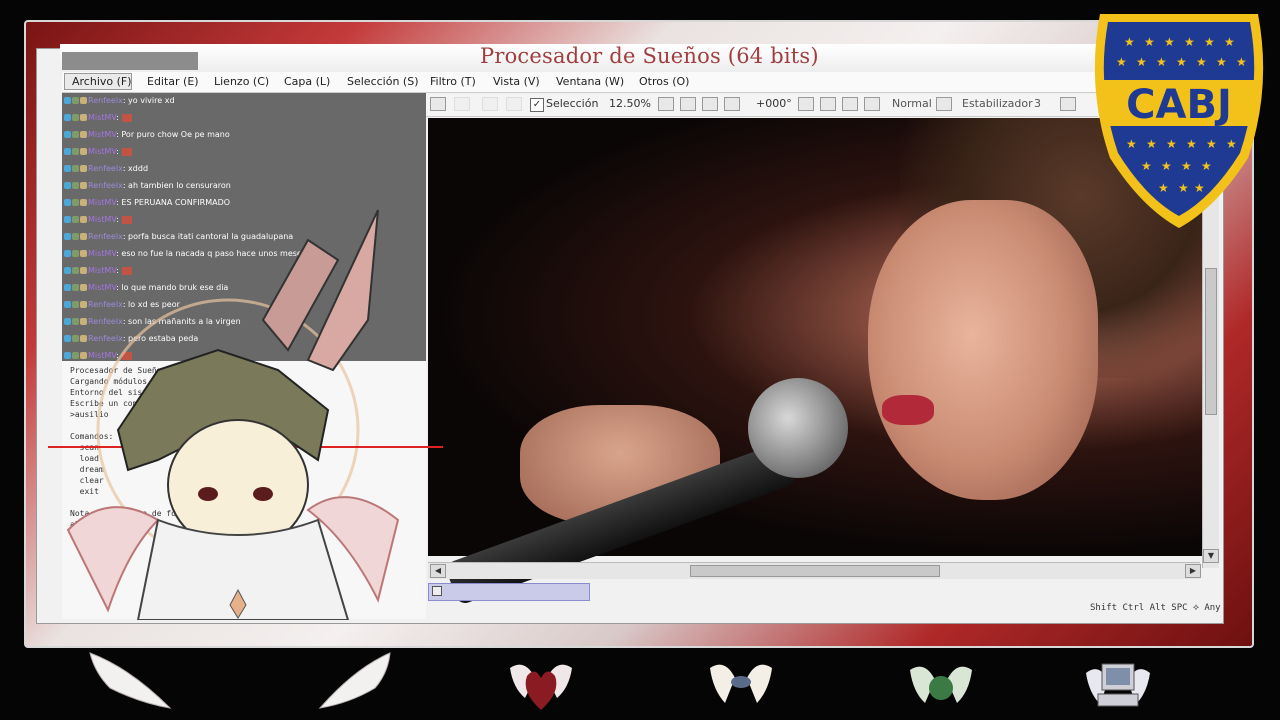 The image size is (1280, 720). I want to click on zoom-fit-icon, so click(710, 104).